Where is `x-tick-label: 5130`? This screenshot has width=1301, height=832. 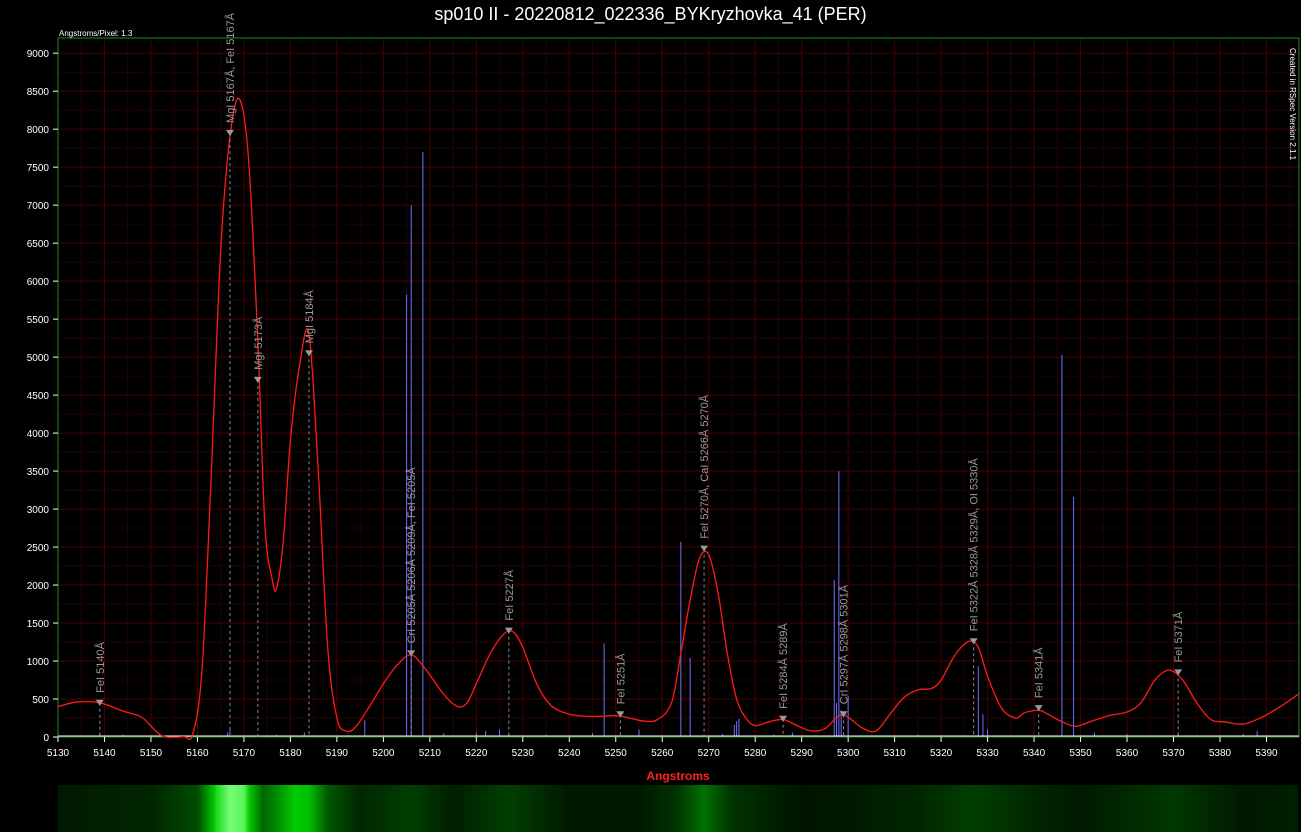 x-tick-label: 5130 is located at coordinates (58, 753).